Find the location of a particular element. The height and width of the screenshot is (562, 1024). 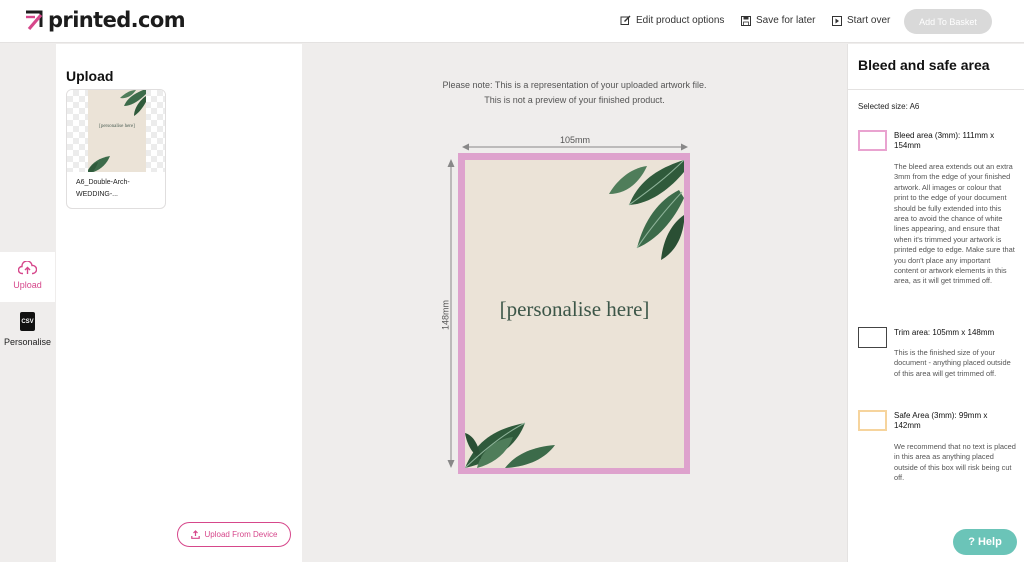

rail-personalise-tab: CSV Personalise is located at coordinates (27, 330).